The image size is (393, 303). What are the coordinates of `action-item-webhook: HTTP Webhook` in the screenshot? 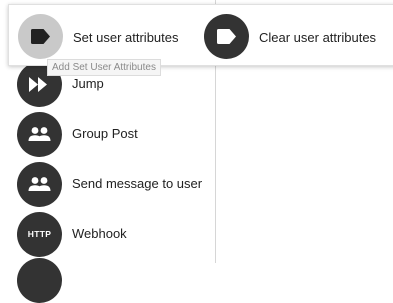 It's located at (108, 235).